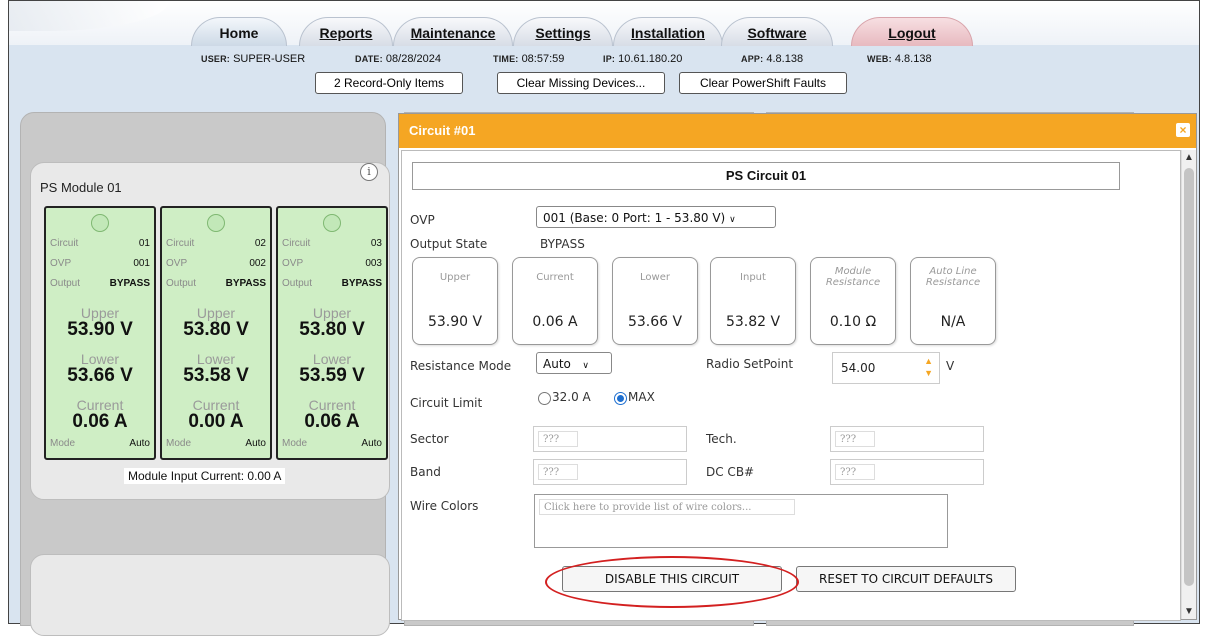 This screenshot has height=636, width=1208. What do you see at coordinates (655, 277) in the screenshot?
I see `meter-label: Lower` at bounding box center [655, 277].